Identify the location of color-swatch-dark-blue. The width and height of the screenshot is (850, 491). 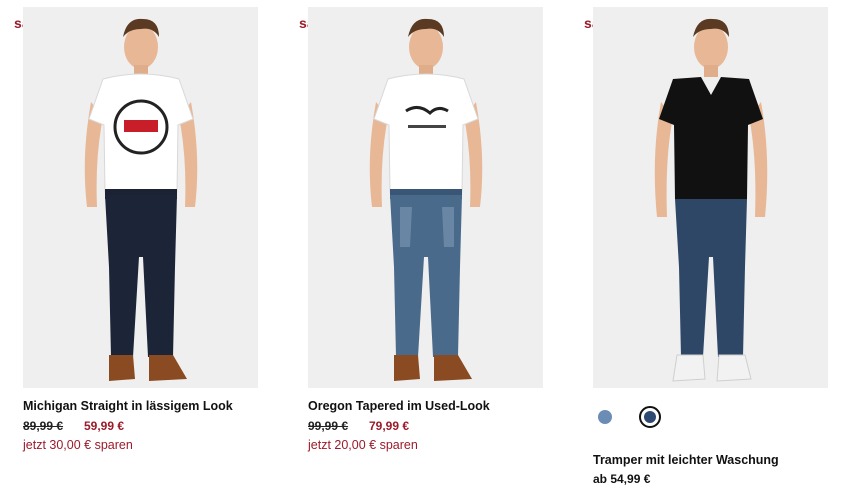
(650, 417).